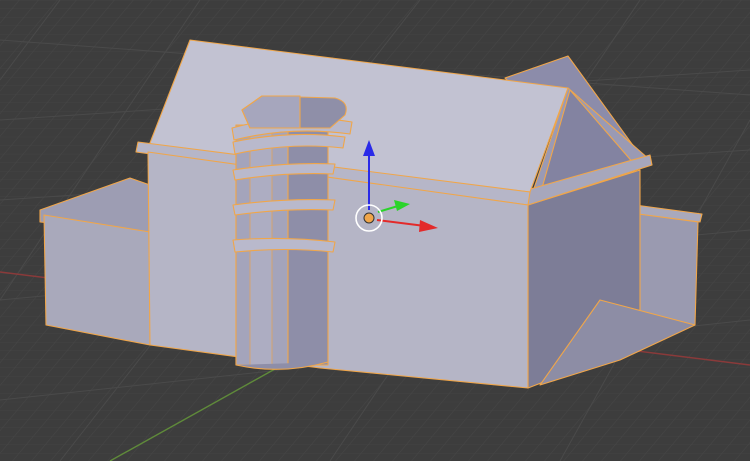 This screenshot has width=750, height=461. I want to click on object-origin-icon, so click(369, 218).